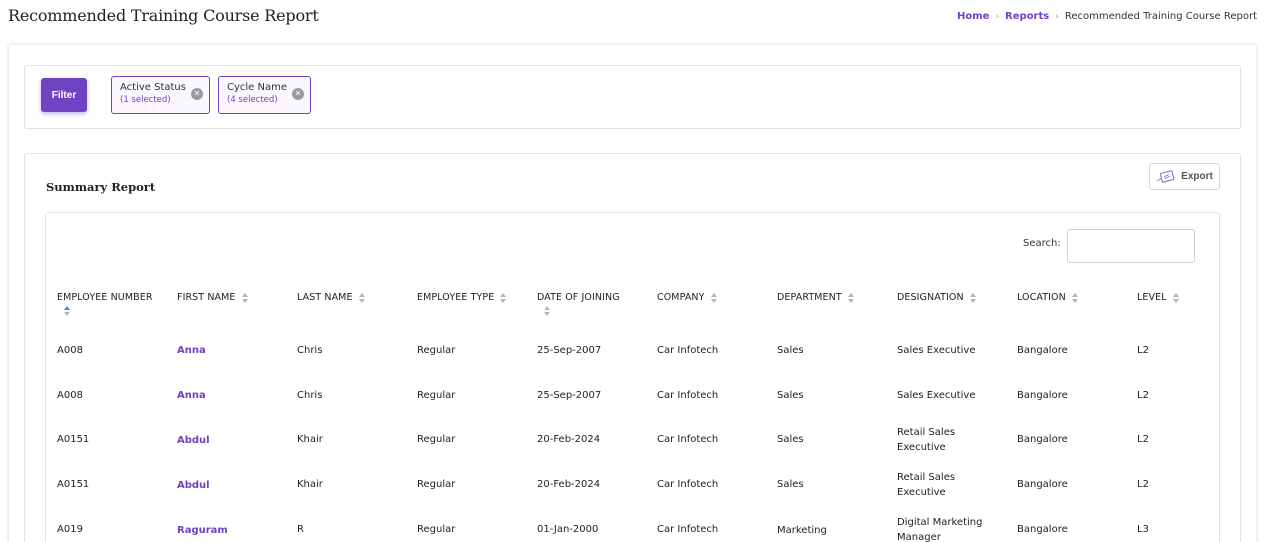 The height and width of the screenshot is (542, 1269). I want to click on column-header-first-name: FIRST NAME, so click(212, 297).